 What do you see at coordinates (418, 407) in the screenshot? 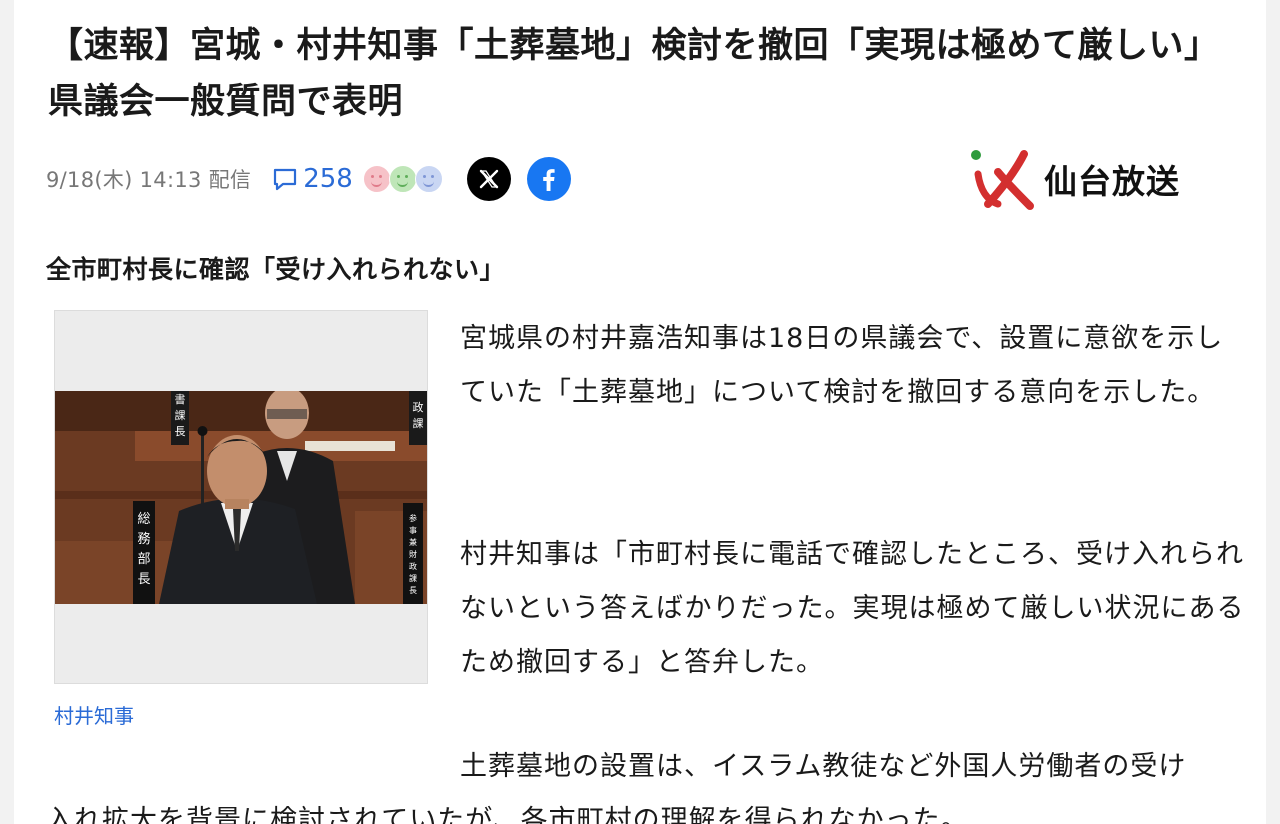
I see `nameplate-top-right: 政` at bounding box center [418, 407].